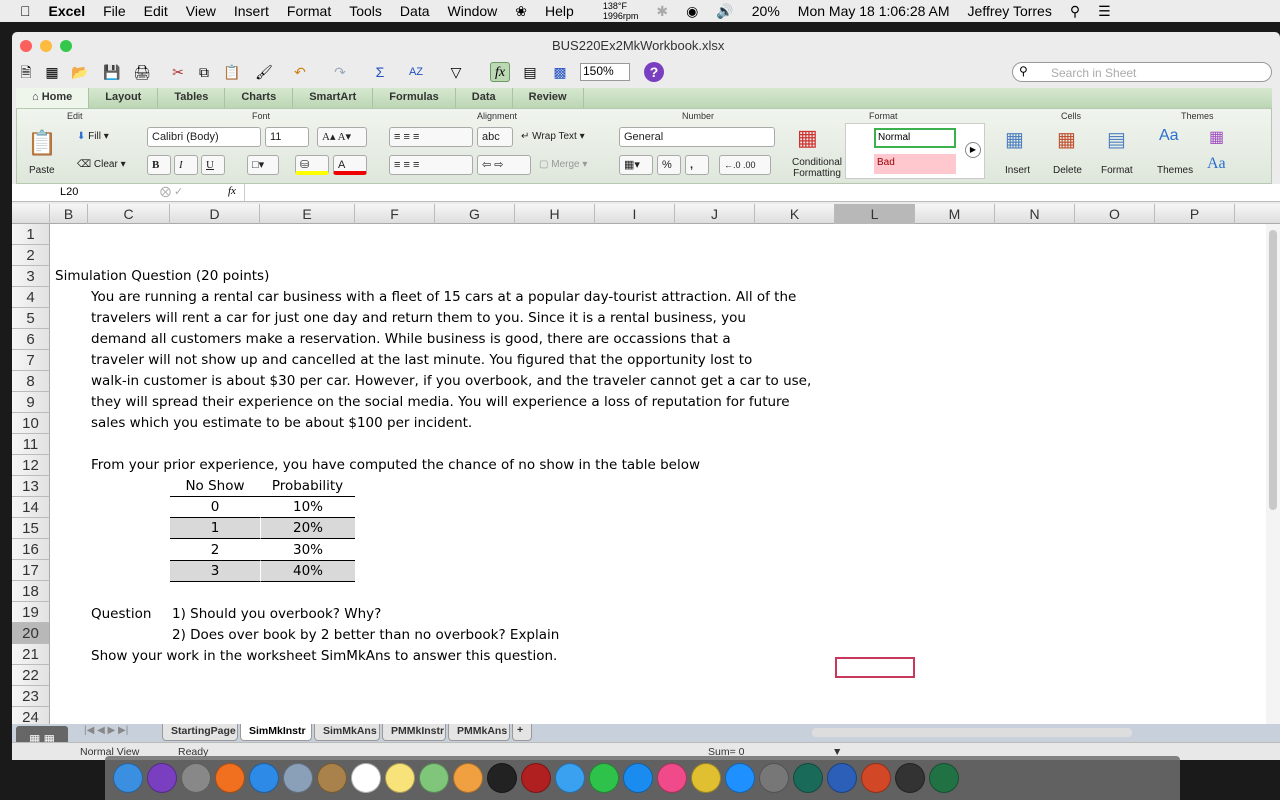  What do you see at coordinates (31, 612) in the screenshot?
I see `row-header-19: 19` at bounding box center [31, 612].